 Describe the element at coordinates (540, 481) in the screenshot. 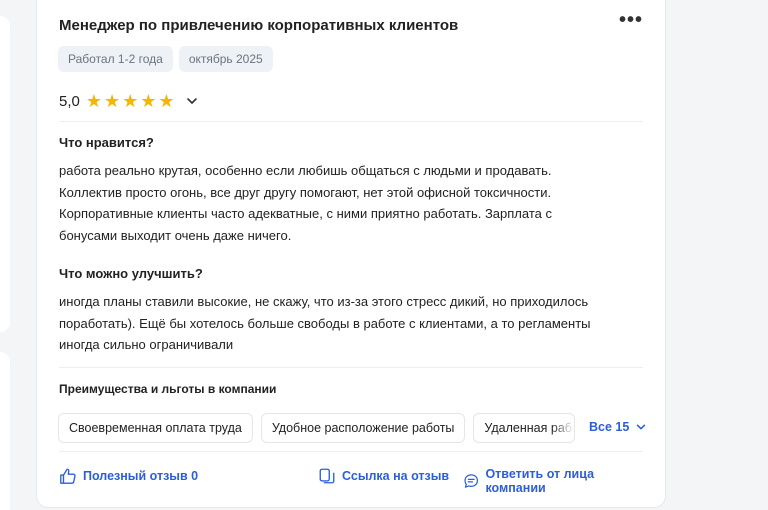

I see `reply-label: Ответить от лица компании` at that location.